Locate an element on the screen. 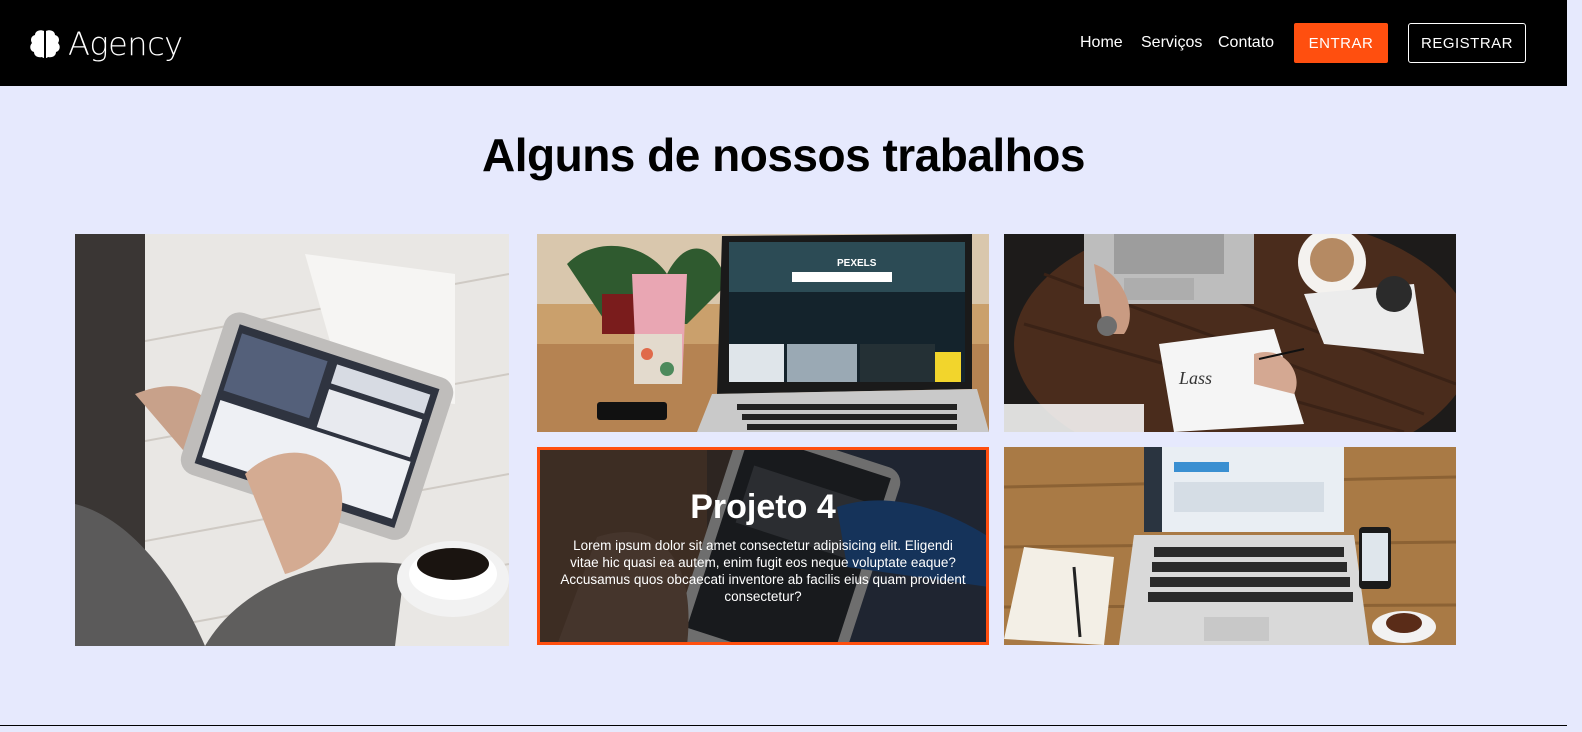 This screenshot has width=1582, height=732. brand-logo: Agency is located at coordinates (105, 44).